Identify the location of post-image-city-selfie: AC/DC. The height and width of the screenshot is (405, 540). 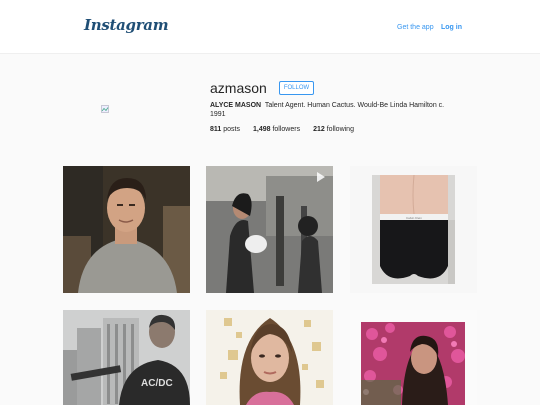
(126, 357).